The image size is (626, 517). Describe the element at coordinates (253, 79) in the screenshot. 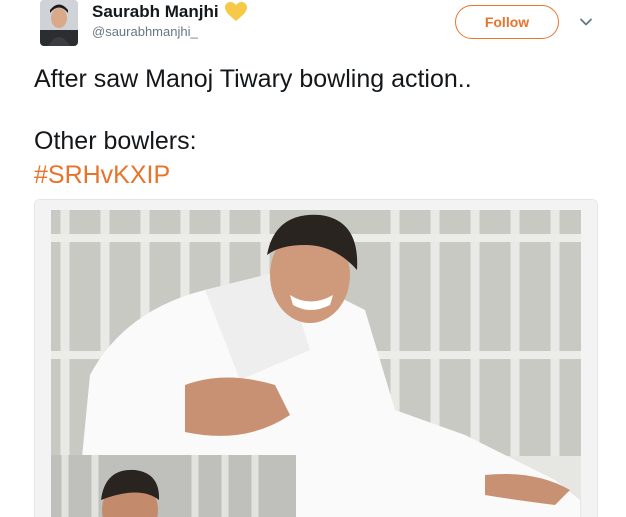

I see `tweet-line-1: After saw Manoj Tiwary bowling action..` at that location.